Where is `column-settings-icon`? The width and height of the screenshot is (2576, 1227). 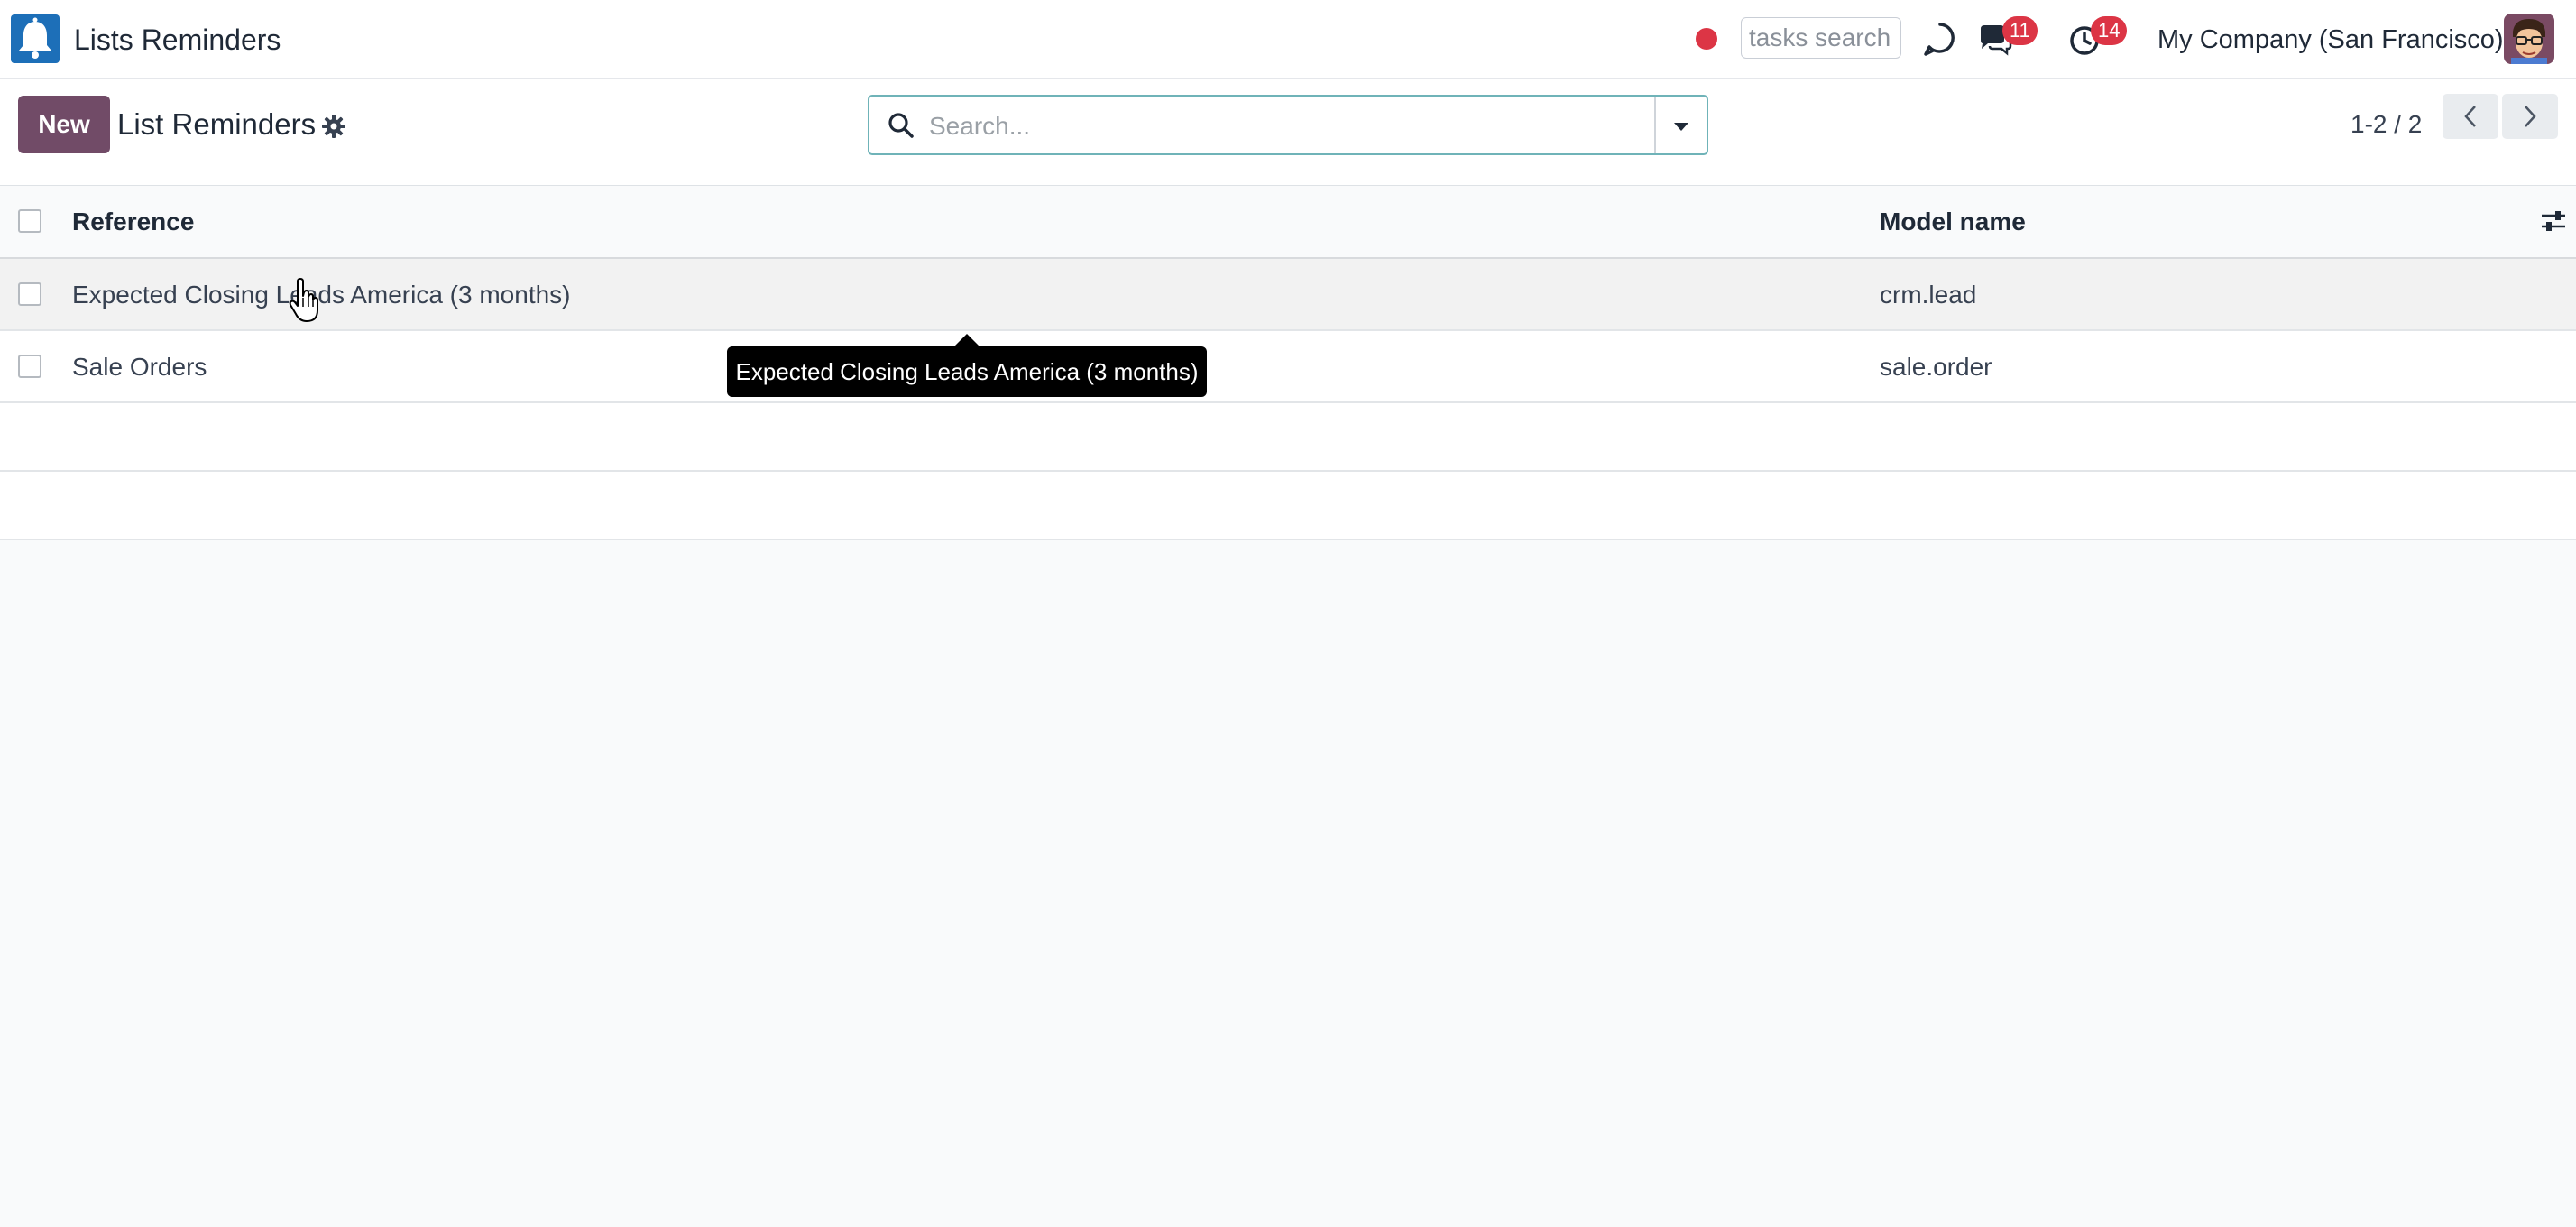 column-settings-icon is located at coordinates (2553, 221).